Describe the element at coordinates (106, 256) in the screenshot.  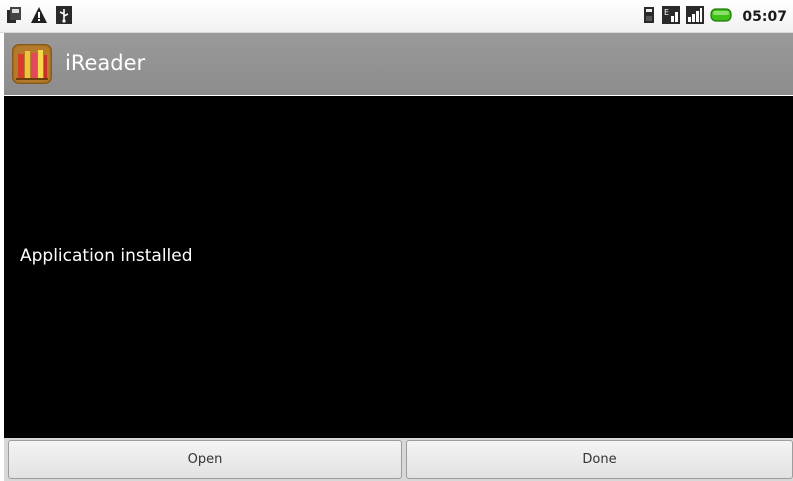
I see `install-status-message: Application installed` at that location.